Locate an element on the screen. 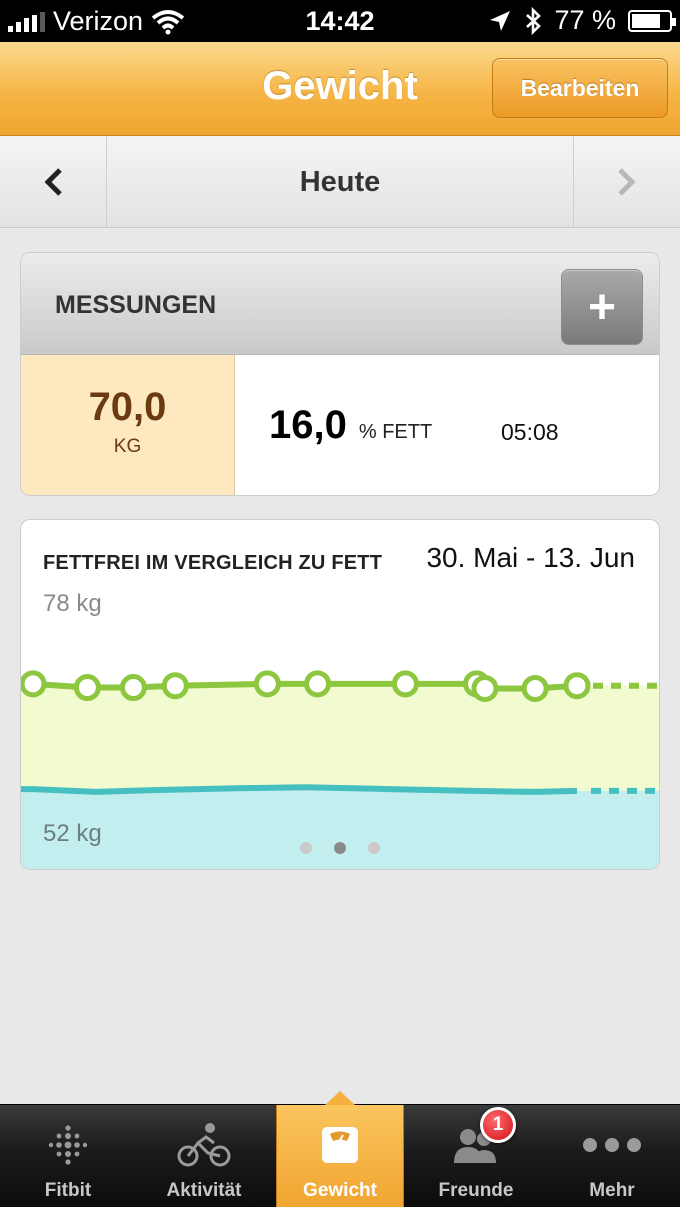 Image resolution: width=680 pixels, height=1207 pixels. weight-box: 70,0 KG is located at coordinates (128, 425).